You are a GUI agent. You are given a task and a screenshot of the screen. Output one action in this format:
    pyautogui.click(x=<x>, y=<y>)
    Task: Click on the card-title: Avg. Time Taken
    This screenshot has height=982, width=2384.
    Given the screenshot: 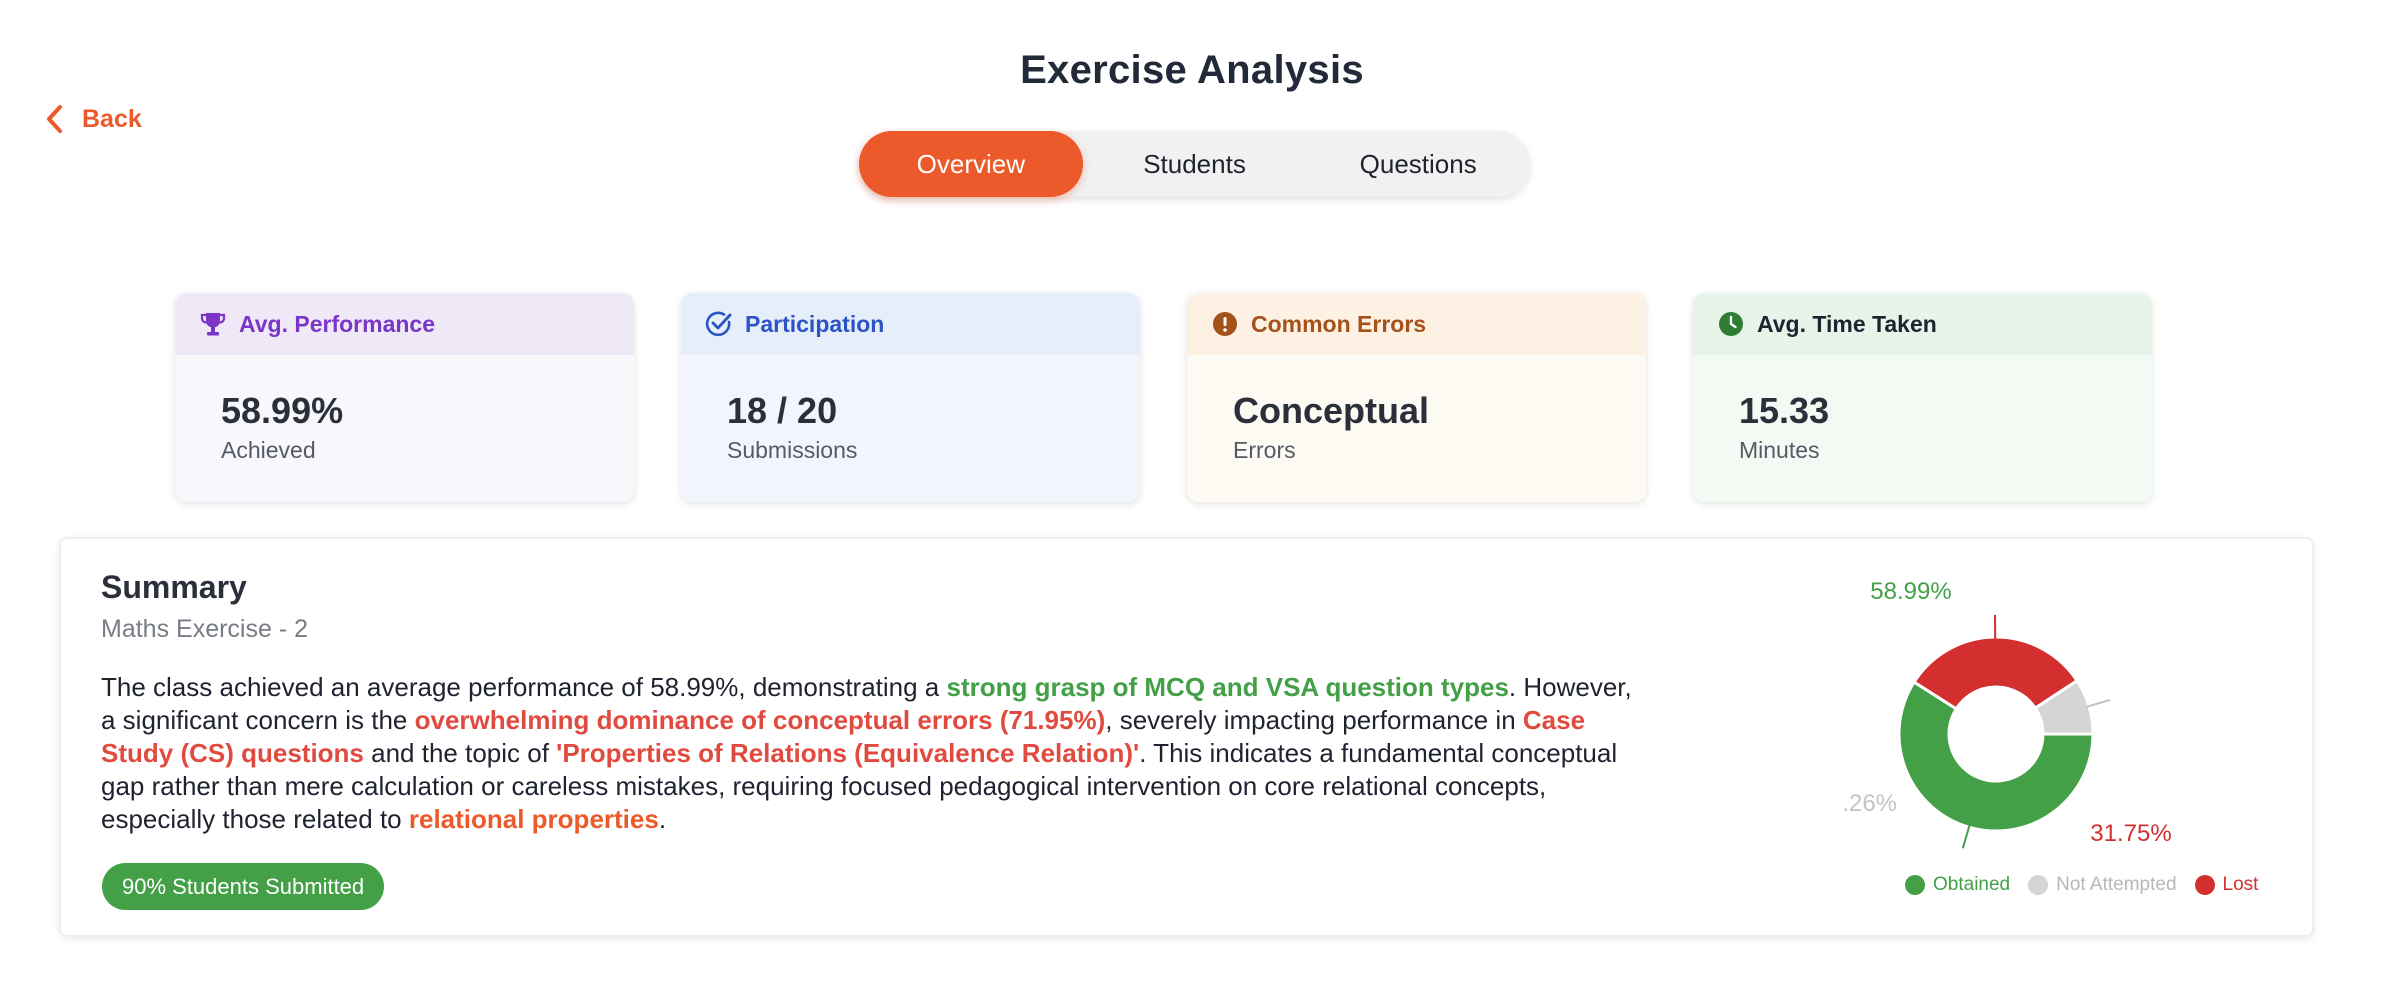 What is the action you would take?
    pyautogui.click(x=1847, y=323)
    